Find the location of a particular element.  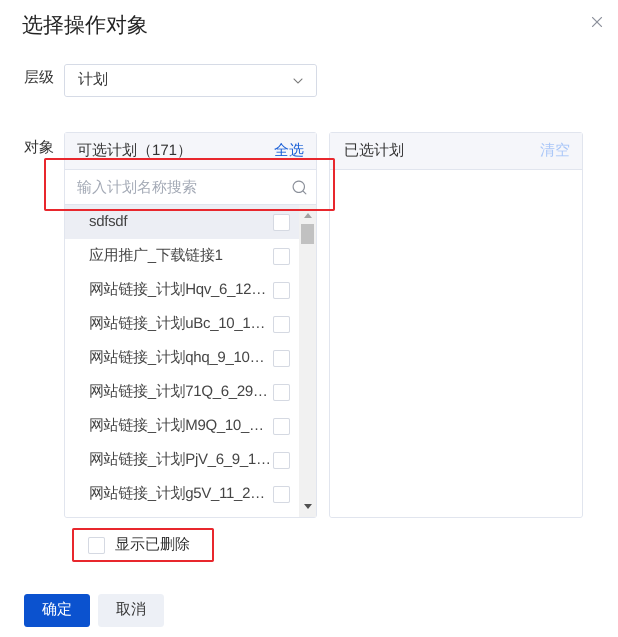

plan-name: sdfsdf is located at coordinates (108, 222).